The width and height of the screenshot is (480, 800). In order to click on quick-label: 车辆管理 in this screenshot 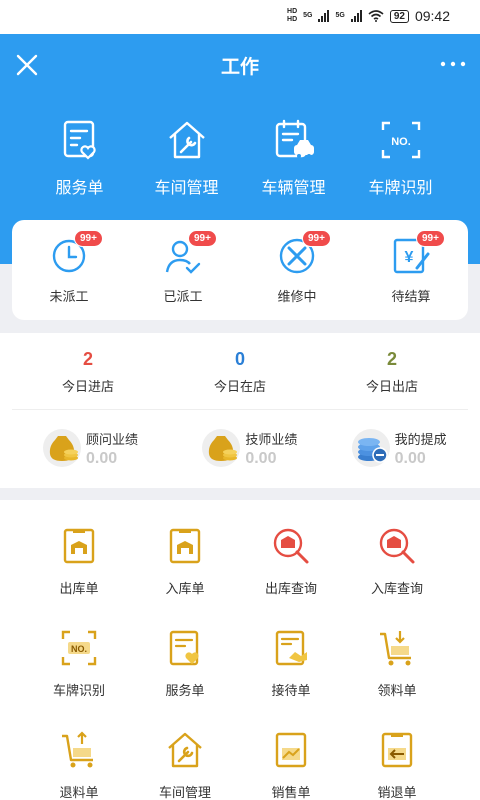, I will do `click(293, 187)`.